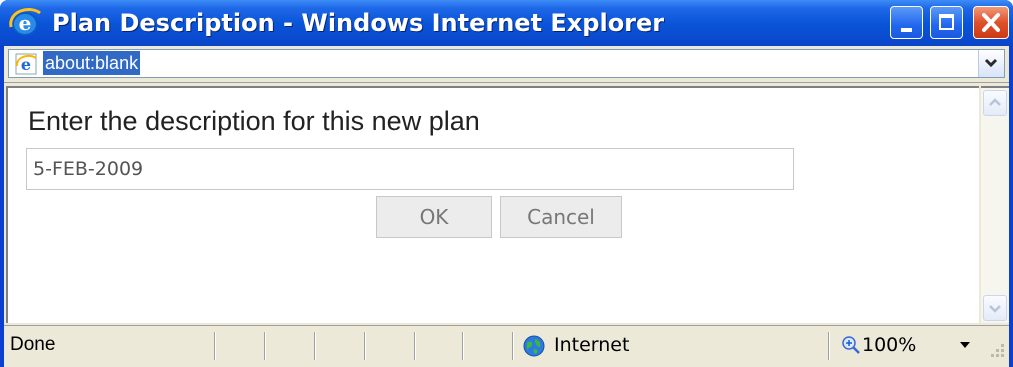  I want to click on ok-button: OK, so click(434, 217).